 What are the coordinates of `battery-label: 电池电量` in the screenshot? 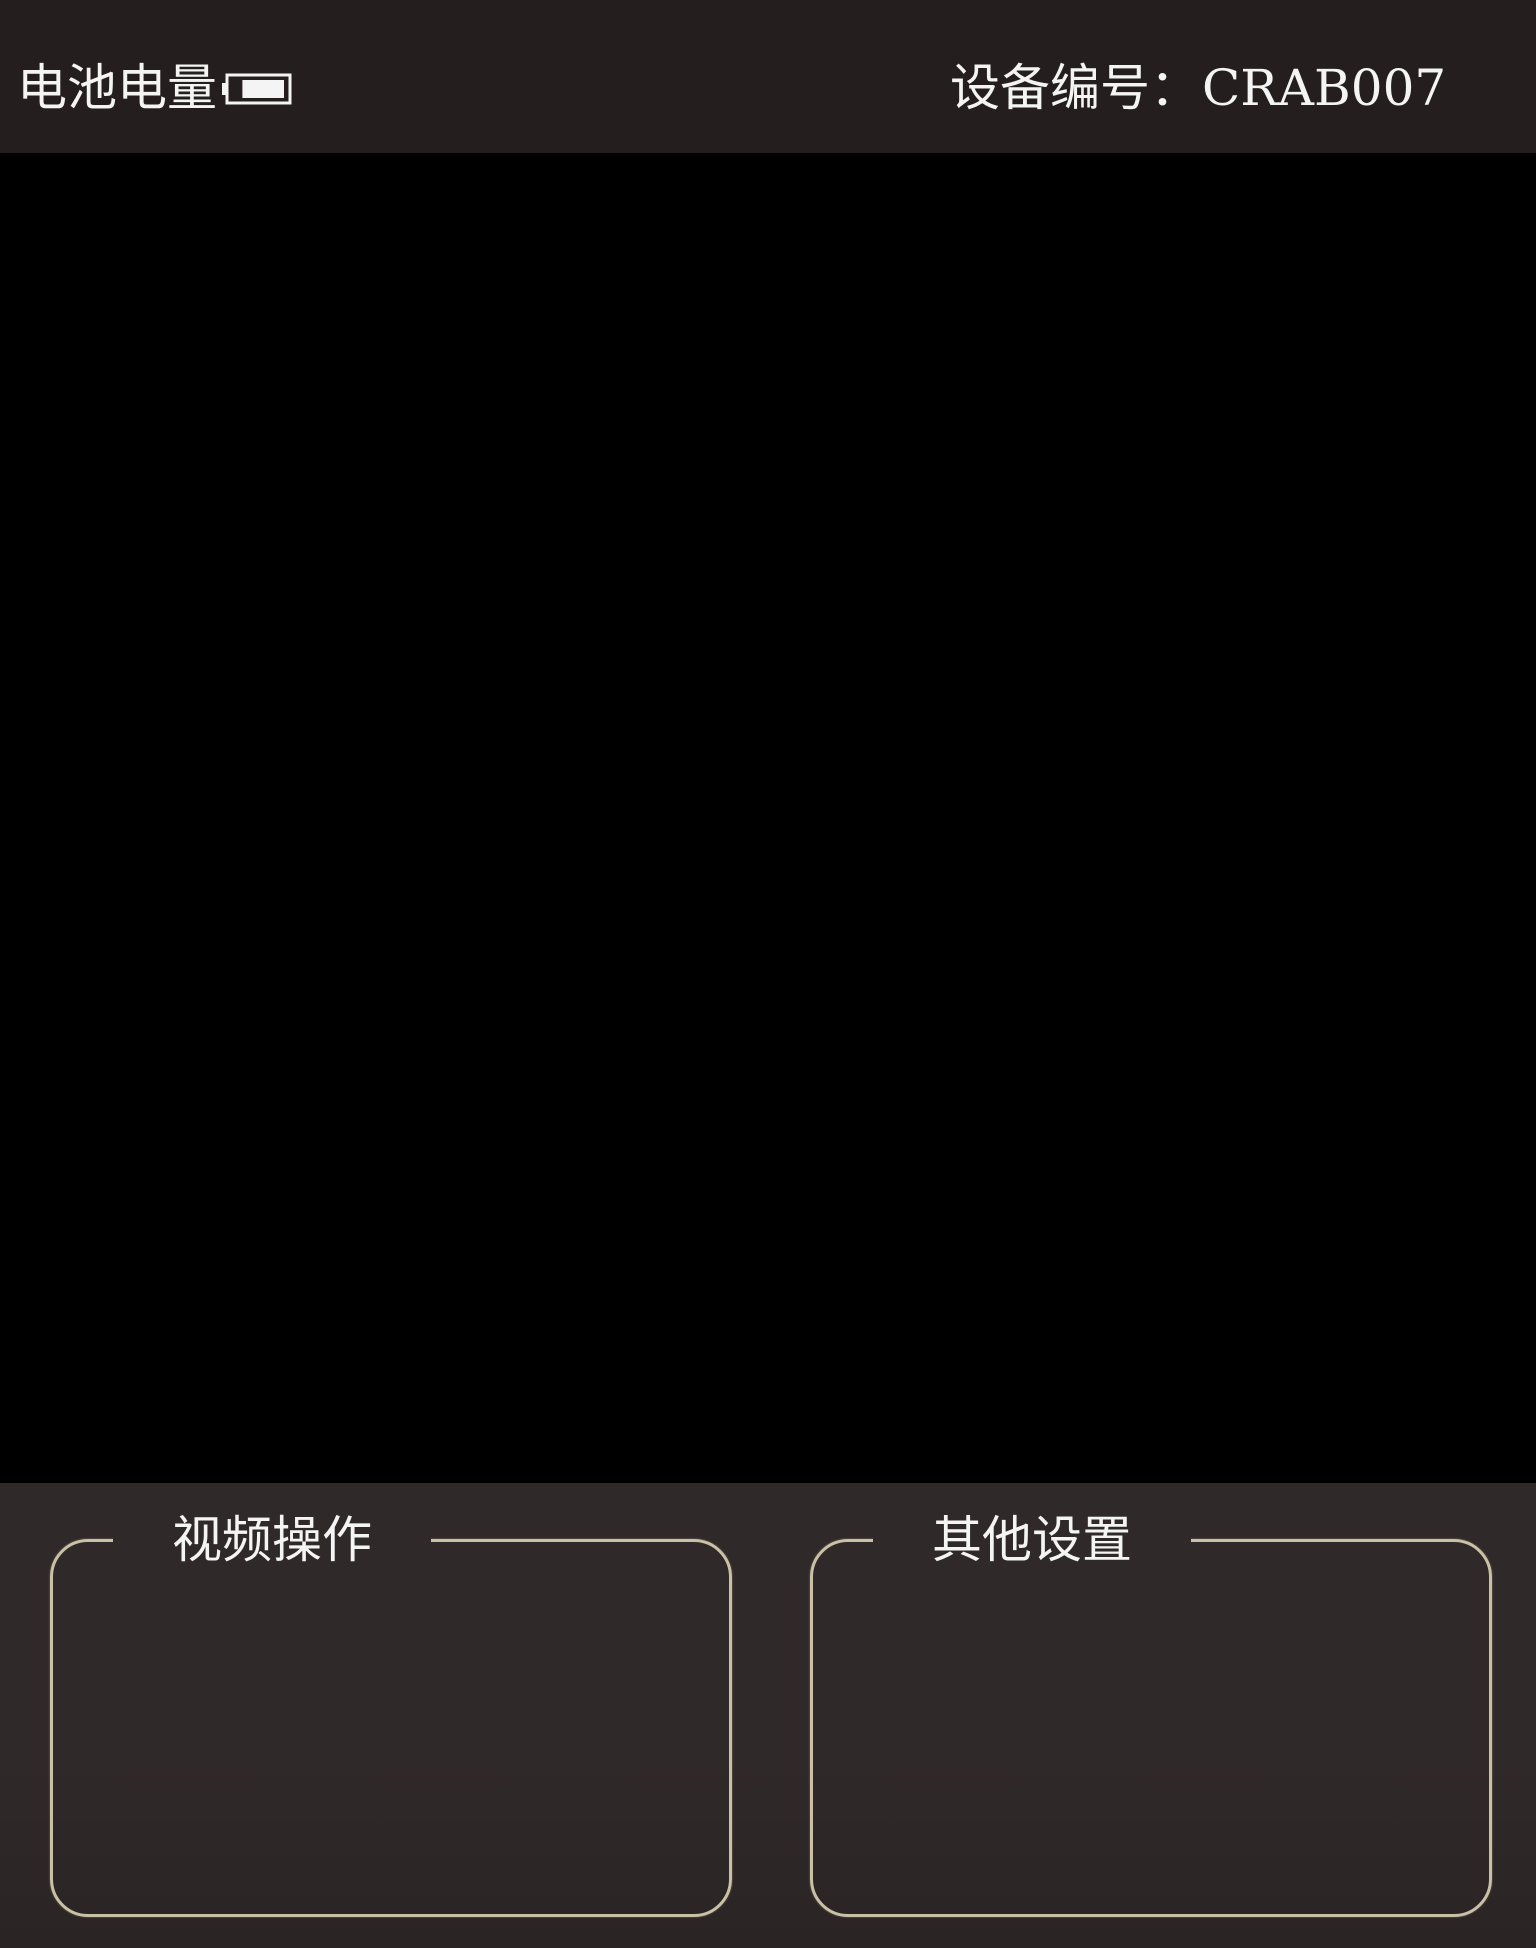 It's located at (117, 88).